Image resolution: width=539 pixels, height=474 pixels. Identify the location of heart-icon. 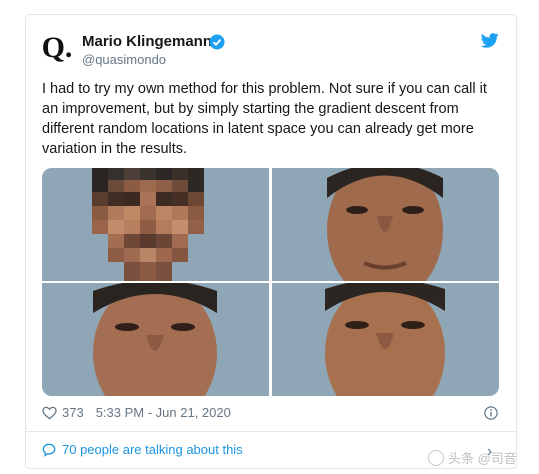
(49, 413).